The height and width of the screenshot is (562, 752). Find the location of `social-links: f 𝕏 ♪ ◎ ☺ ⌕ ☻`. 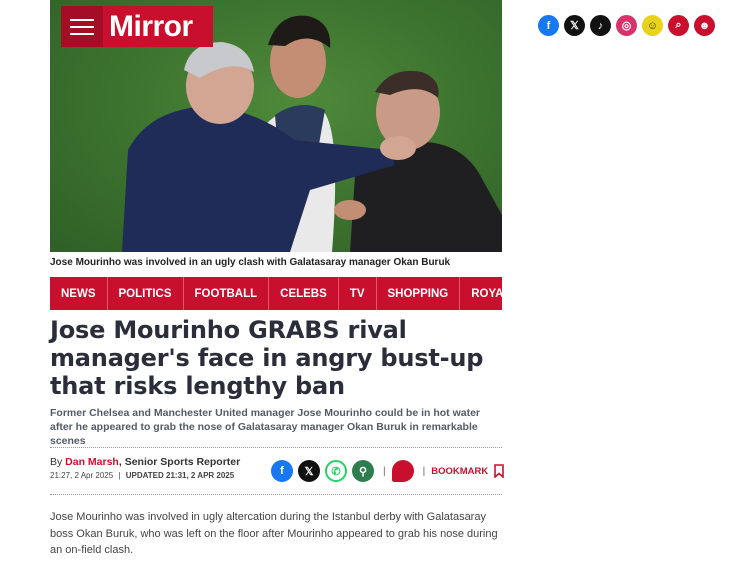

social-links: f 𝕏 ♪ ◎ ☺ ⌕ ☻ is located at coordinates (629, 25).